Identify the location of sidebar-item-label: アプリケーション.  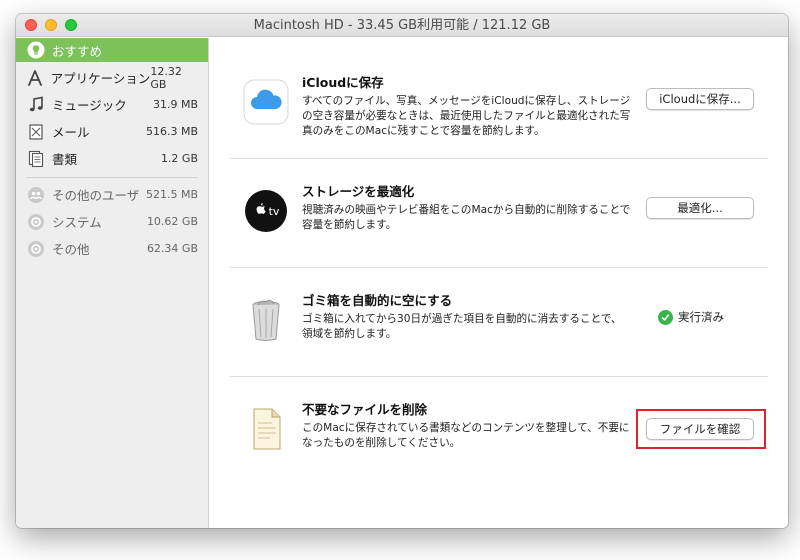
(101, 77).